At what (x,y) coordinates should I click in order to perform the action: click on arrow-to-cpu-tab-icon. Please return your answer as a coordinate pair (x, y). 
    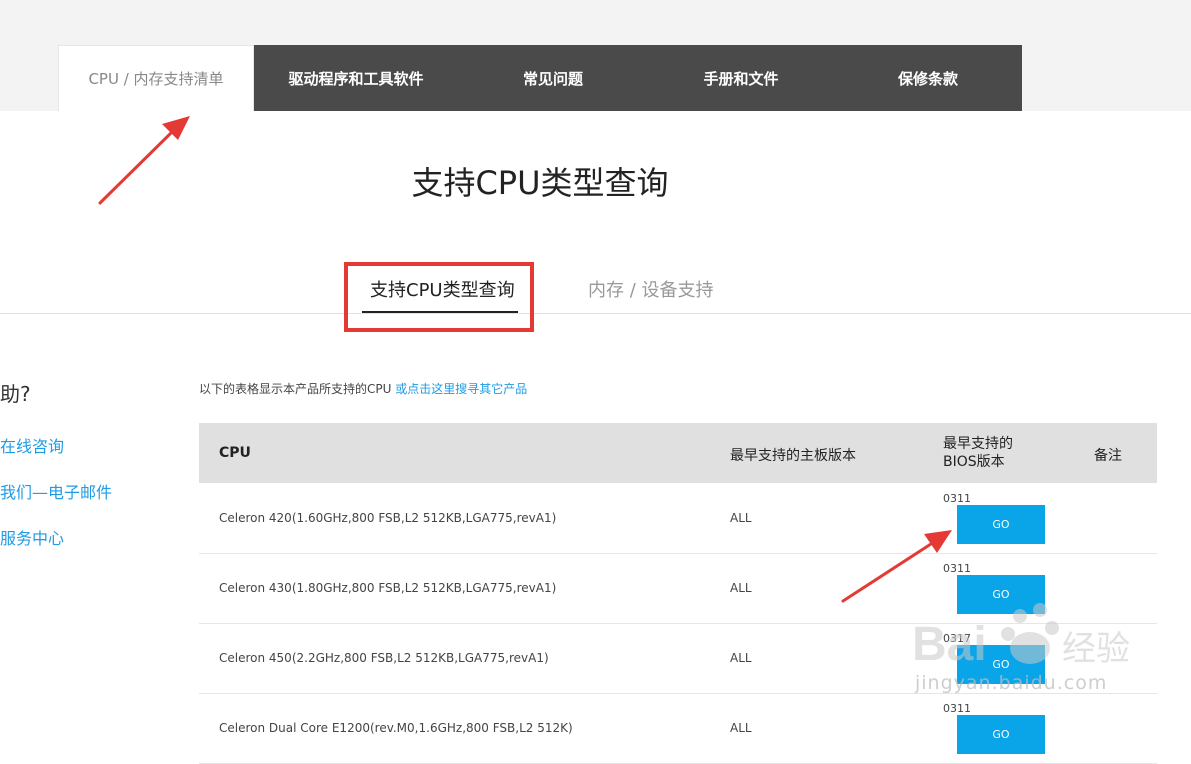
    Looking at the image, I should click on (144, 160).